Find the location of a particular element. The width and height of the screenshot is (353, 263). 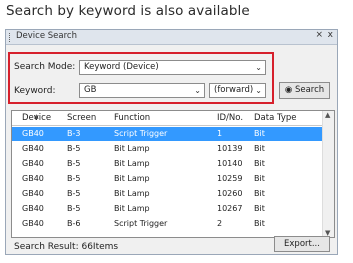

search-mode-select: Keyword (Device) ⌄ is located at coordinates (172, 67).